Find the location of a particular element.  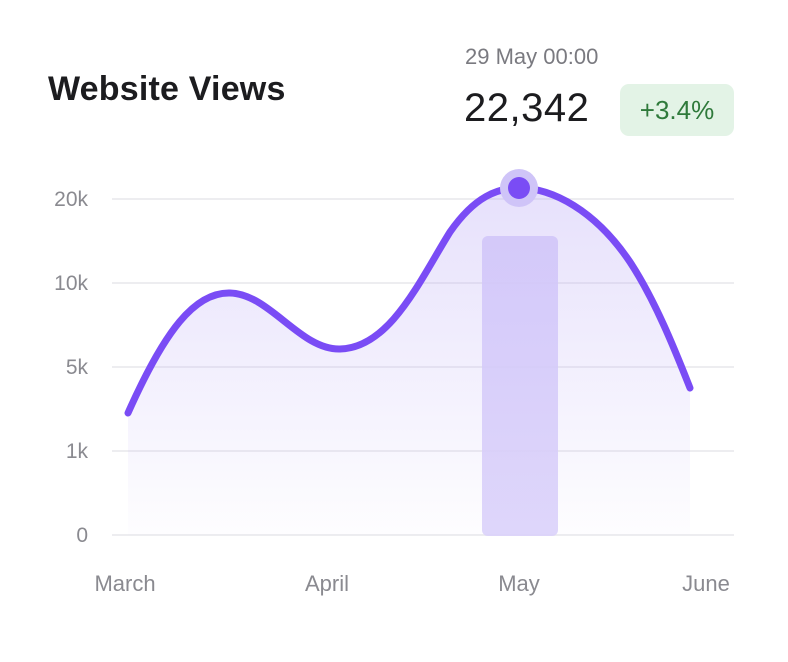

x-tick-label: May is located at coordinates (519, 583).